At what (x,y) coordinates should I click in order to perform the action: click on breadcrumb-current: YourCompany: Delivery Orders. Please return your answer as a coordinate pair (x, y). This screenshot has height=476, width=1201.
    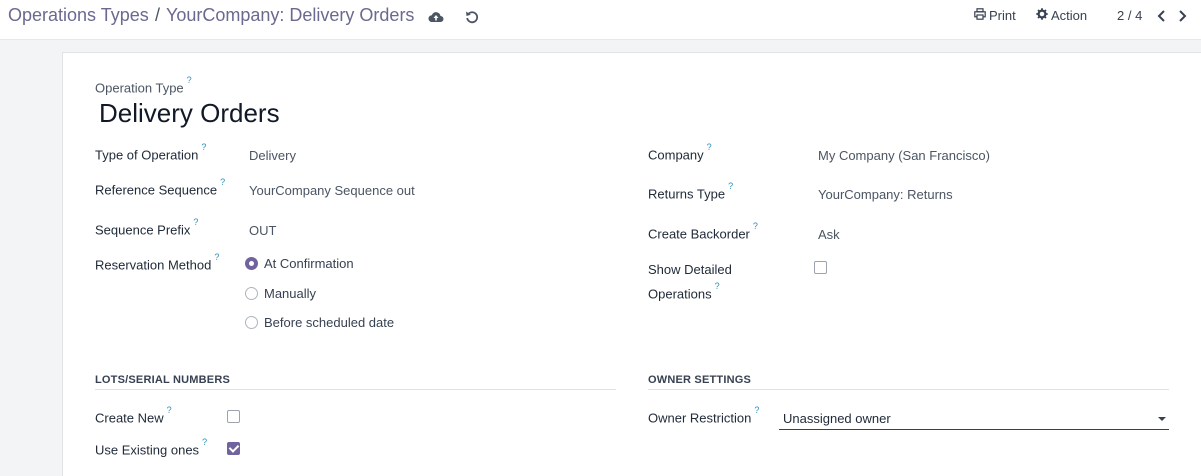
    Looking at the image, I should click on (290, 15).